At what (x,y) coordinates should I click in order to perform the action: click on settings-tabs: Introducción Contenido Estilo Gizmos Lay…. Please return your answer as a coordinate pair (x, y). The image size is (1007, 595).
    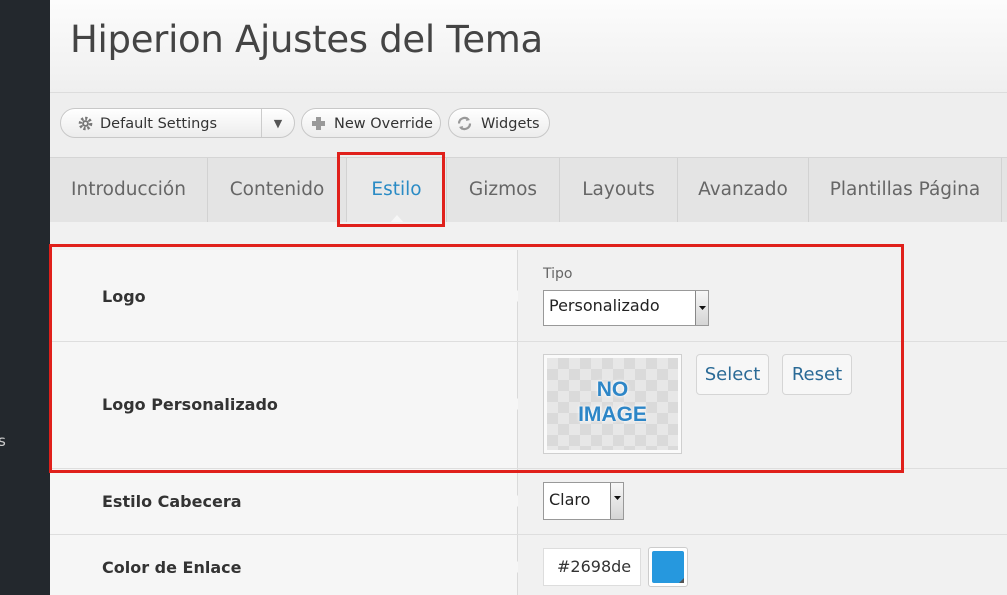
    Looking at the image, I should click on (528, 190).